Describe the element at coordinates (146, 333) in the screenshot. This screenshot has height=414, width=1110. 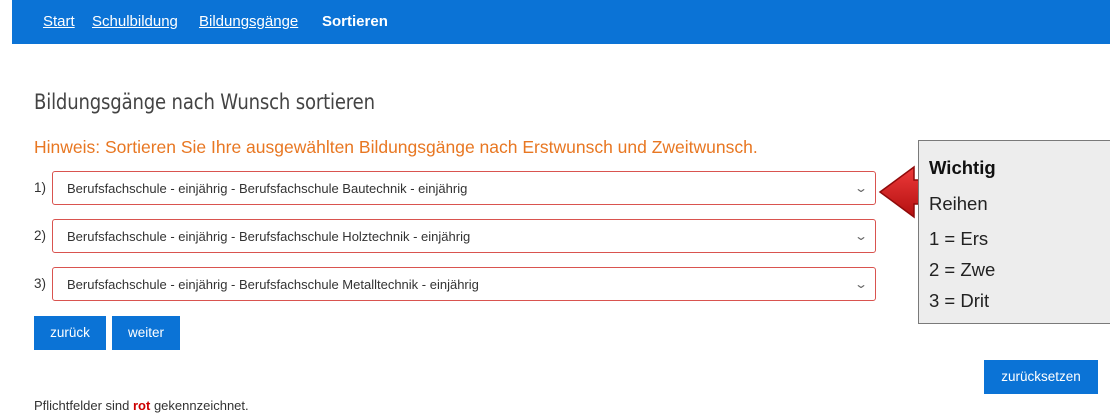
I see `next-button: weiter` at that location.